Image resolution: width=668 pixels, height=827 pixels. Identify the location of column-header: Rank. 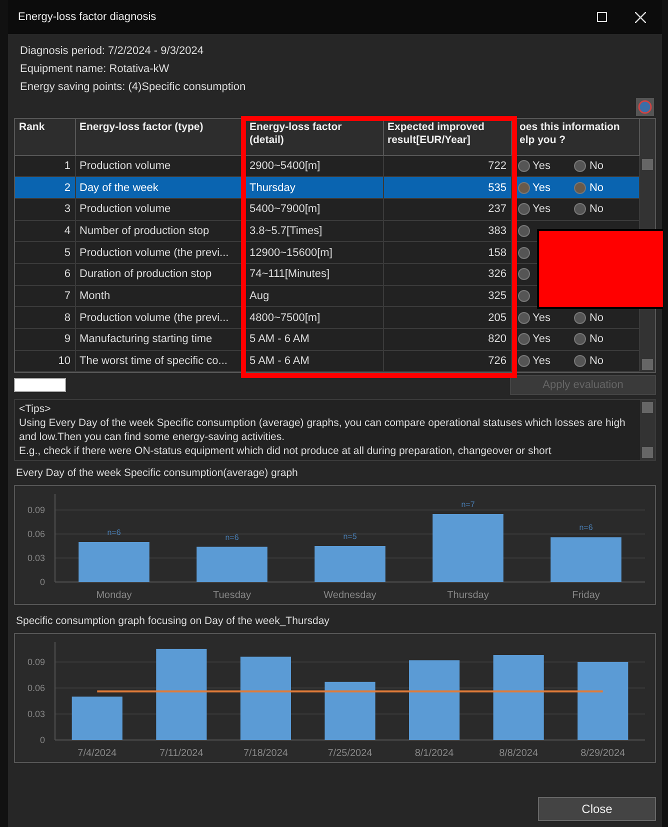
(45, 137).